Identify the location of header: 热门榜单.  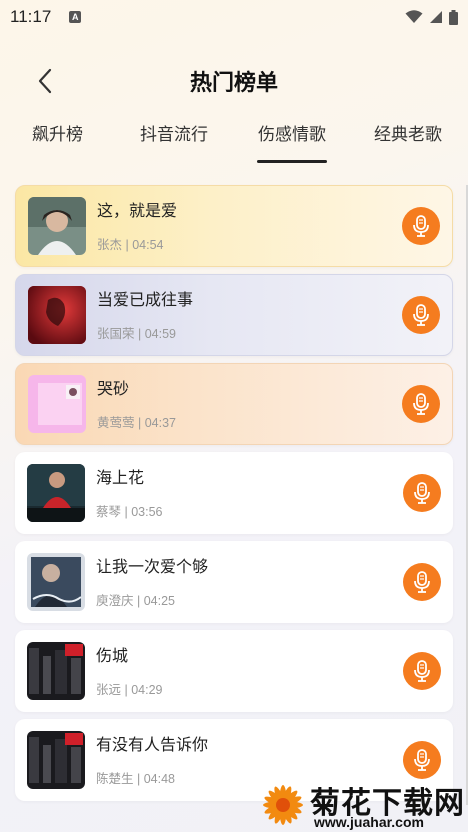
(234, 81).